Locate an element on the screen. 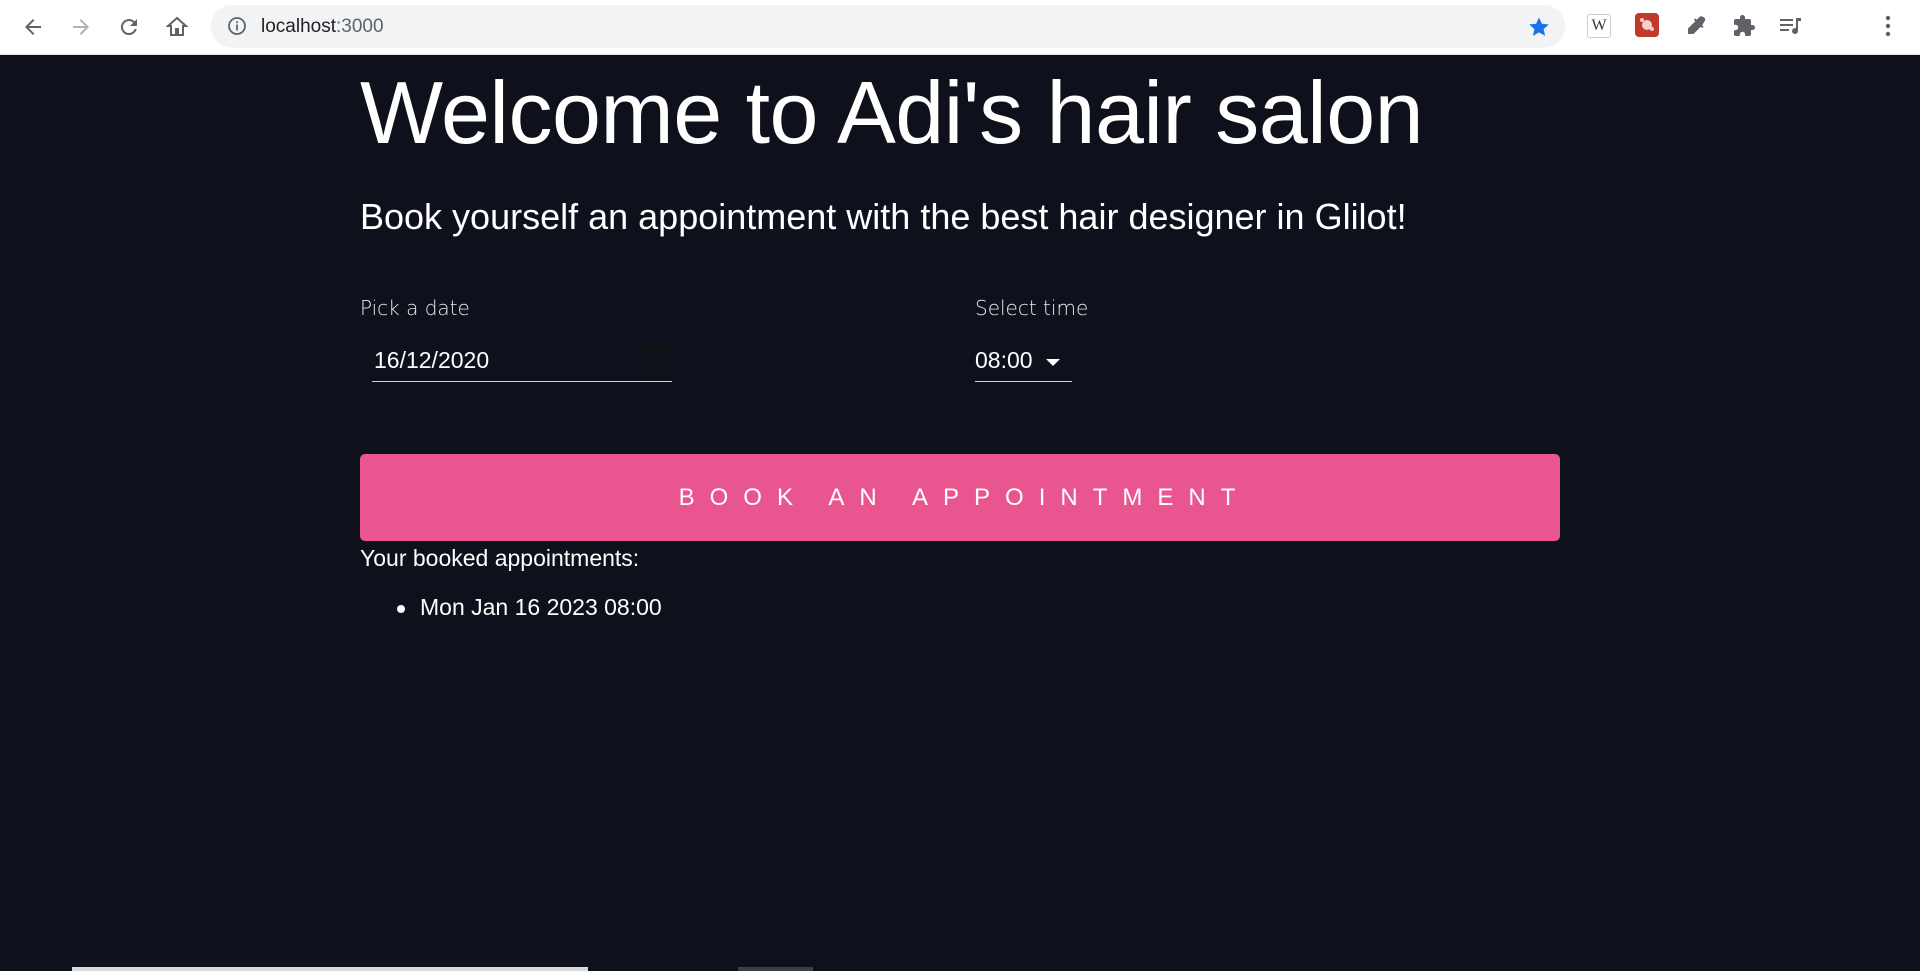 This screenshot has height=971, width=1920. reload-button is located at coordinates (129, 27).